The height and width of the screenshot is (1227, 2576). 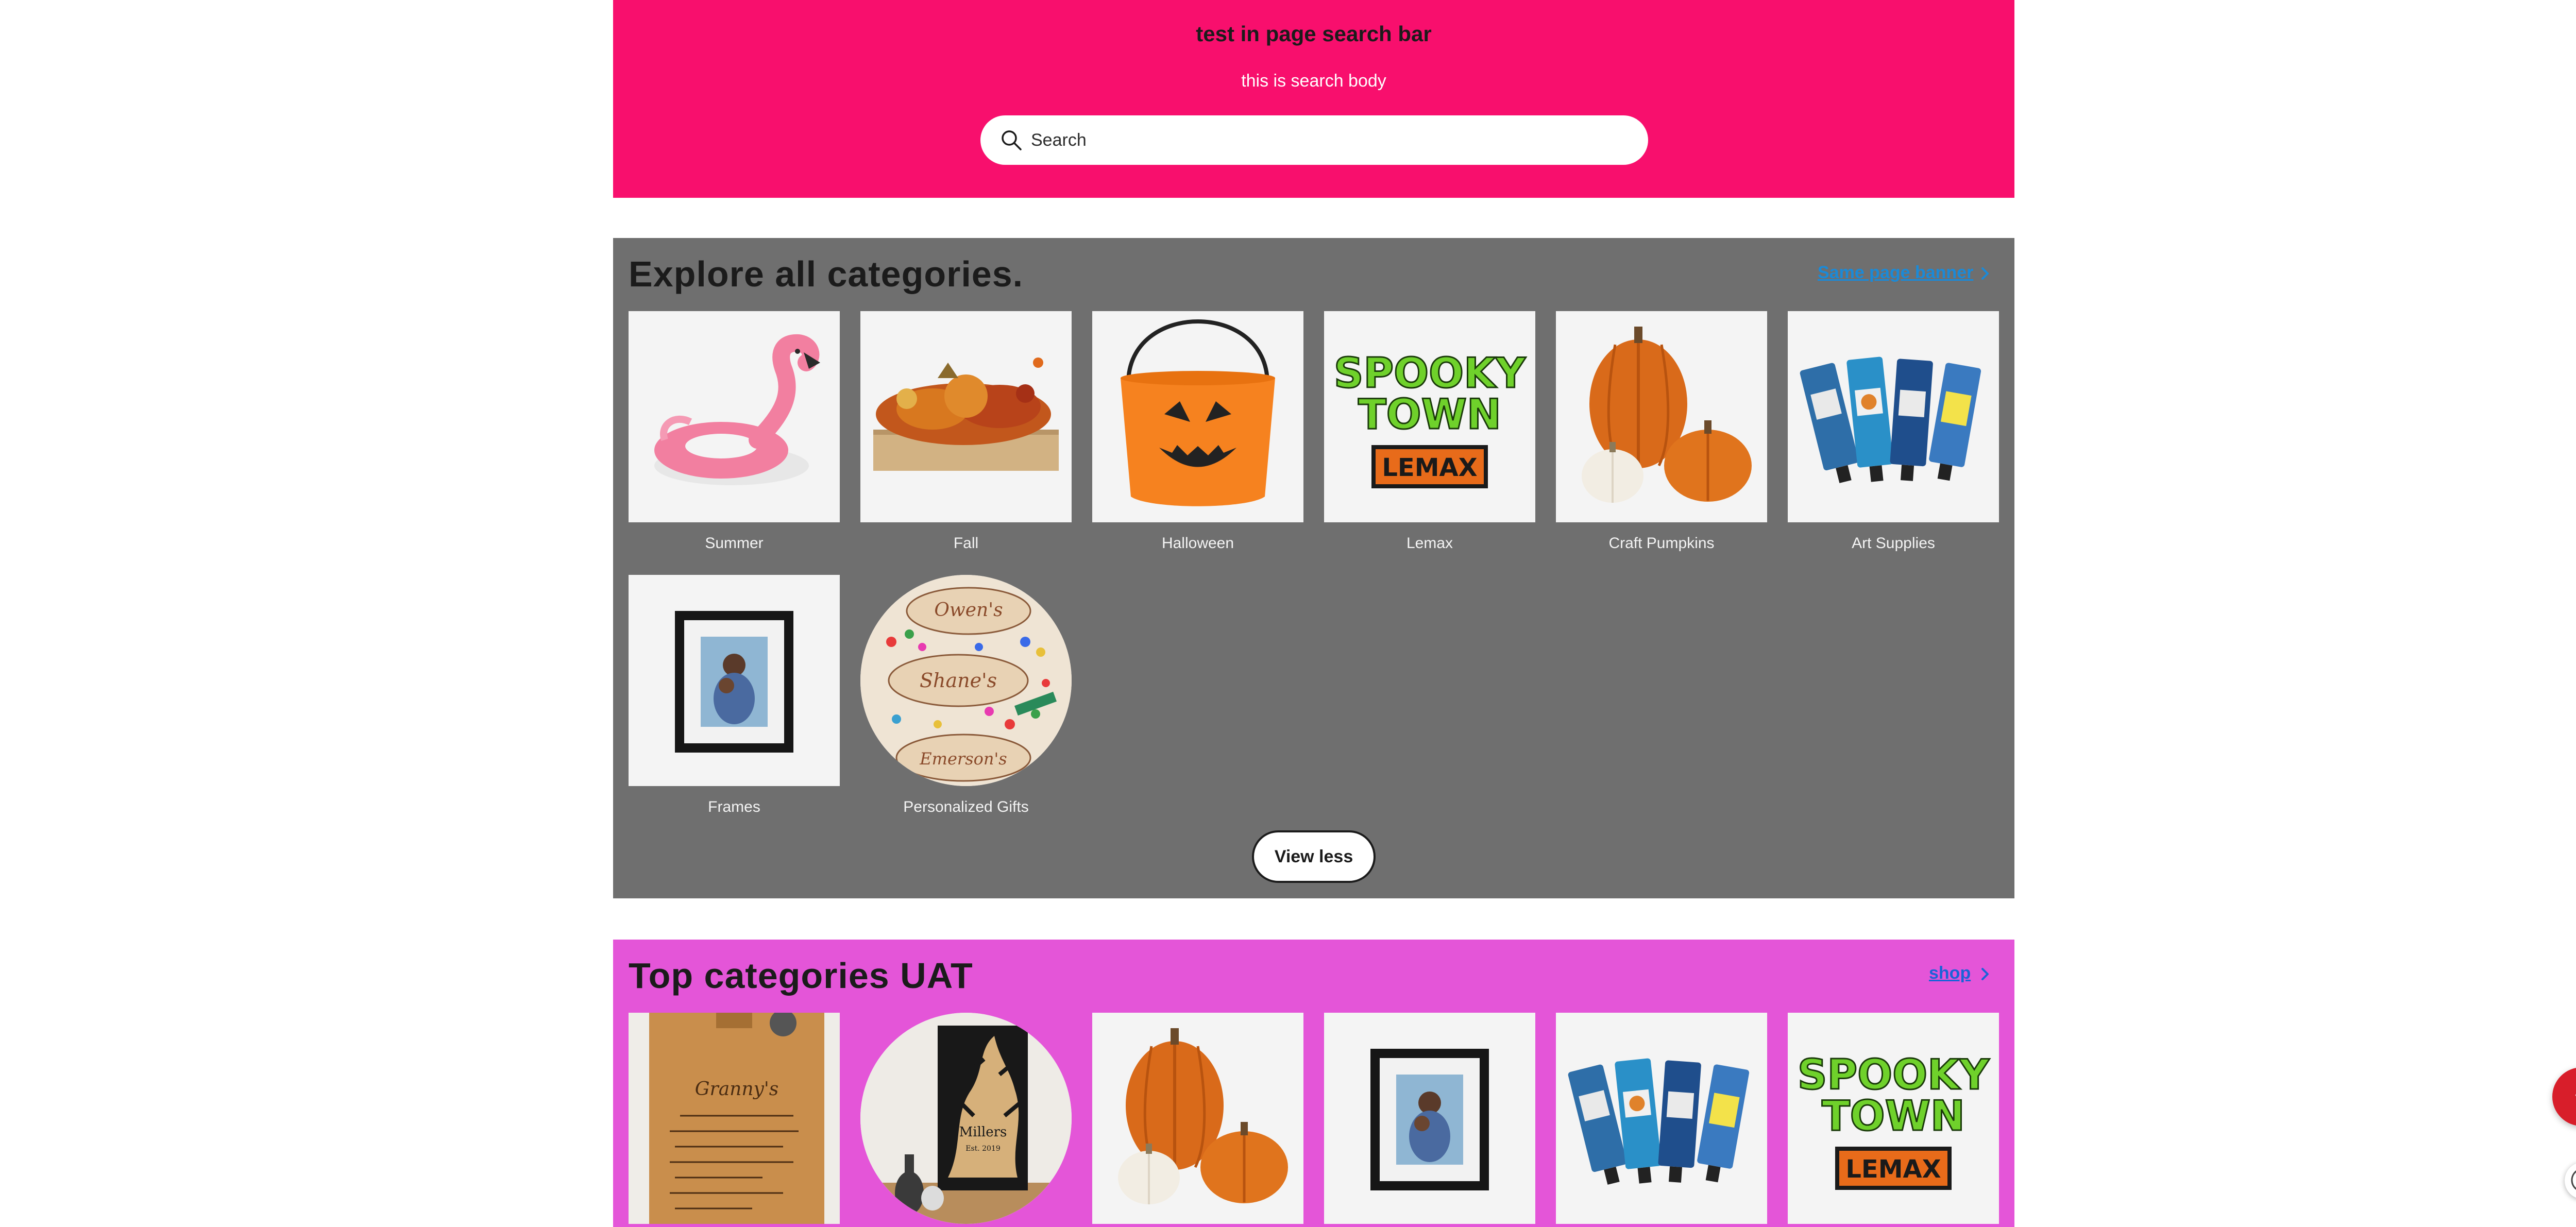 What do you see at coordinates (968, 610) in the screenshot?
I see `plaque-name-text: Owen's` at bounding box center [968, 610].